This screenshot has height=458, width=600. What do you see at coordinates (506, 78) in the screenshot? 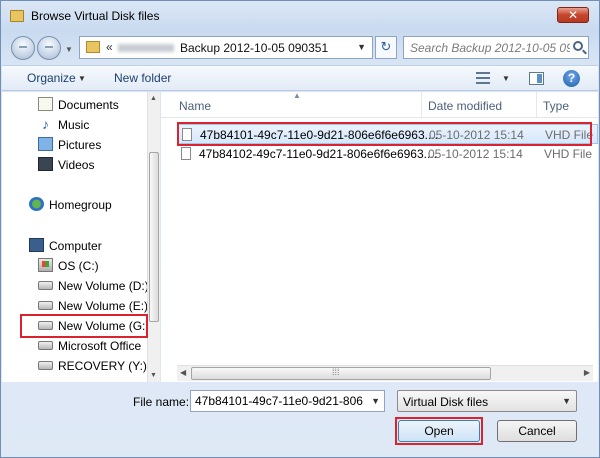
I see `views-caret-icon: ▼` at bounding box center [506, 78].